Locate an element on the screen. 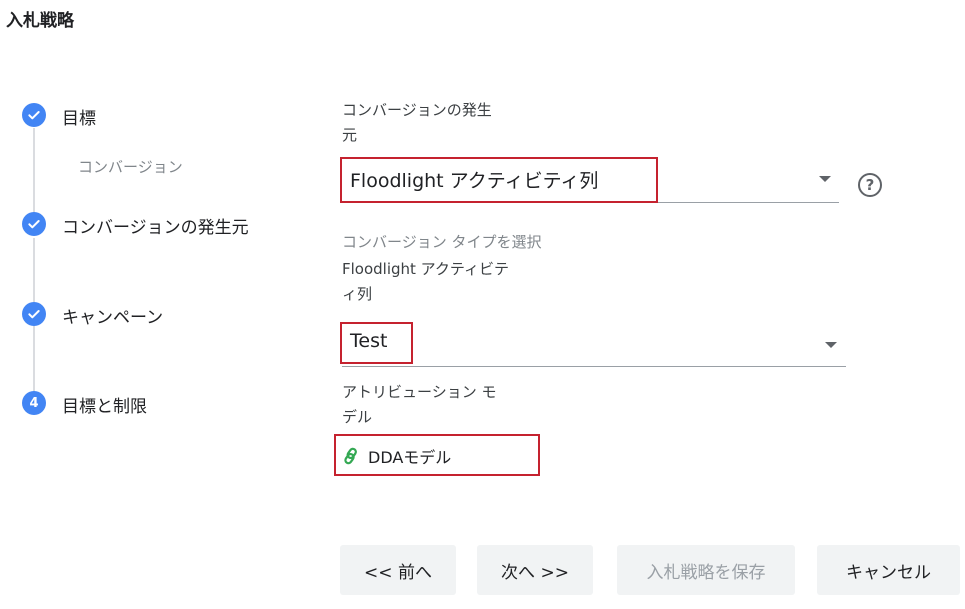 This screenshot has width=965, height=609. type-dropdown: Test is located at coordinates (594, 344).